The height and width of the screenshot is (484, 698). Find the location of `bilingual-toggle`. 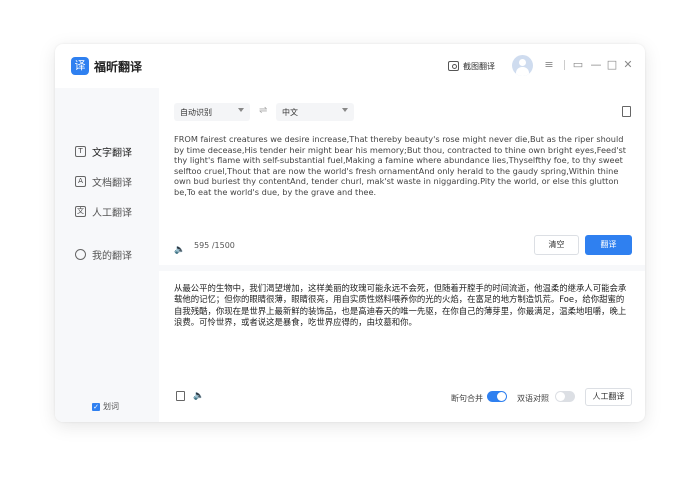

bilingual-toggle is located at coordinates (565, 396).